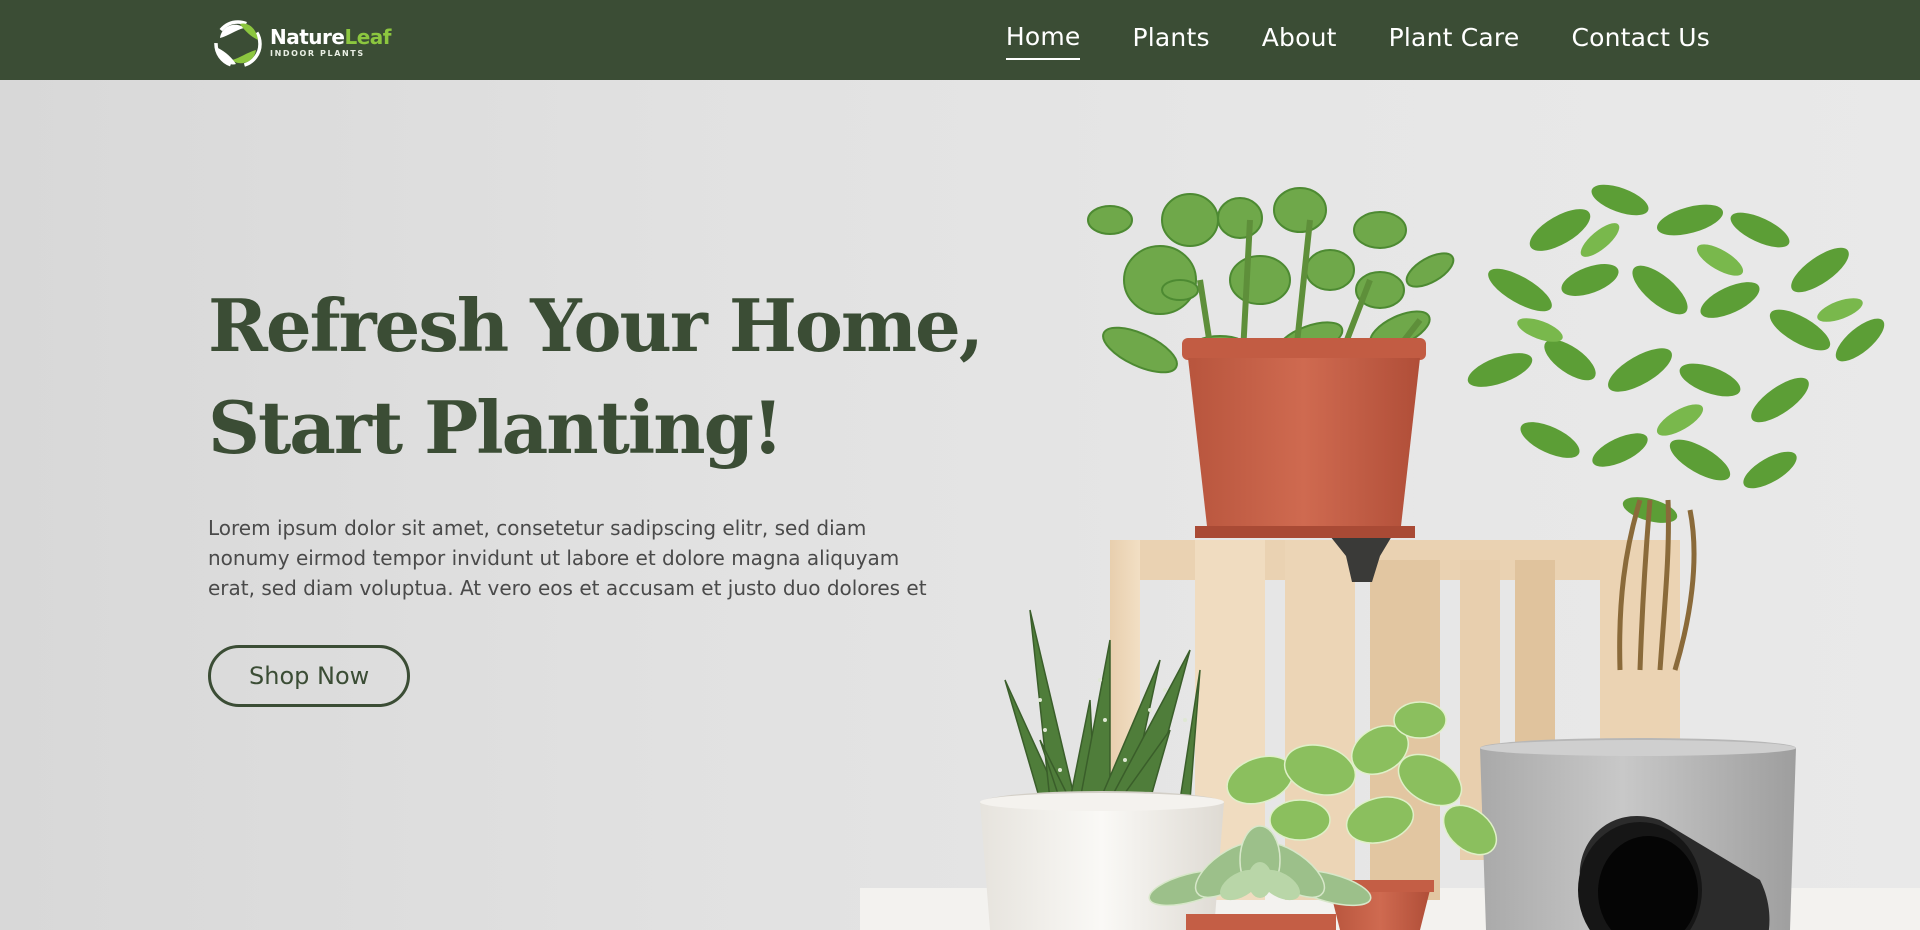 The image size is (1920, 930). What do you see at coordinates (1640, 40) in the screenshot?
I see `nav-contact-us: Contact Us` at bounding box center [1640, 40].